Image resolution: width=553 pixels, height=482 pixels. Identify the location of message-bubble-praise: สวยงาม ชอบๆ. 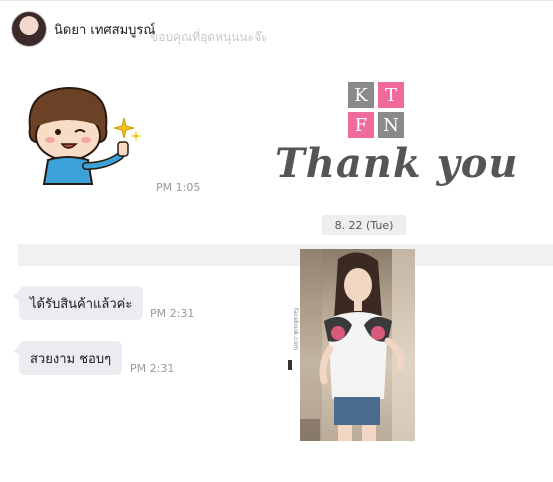
(67, 358).